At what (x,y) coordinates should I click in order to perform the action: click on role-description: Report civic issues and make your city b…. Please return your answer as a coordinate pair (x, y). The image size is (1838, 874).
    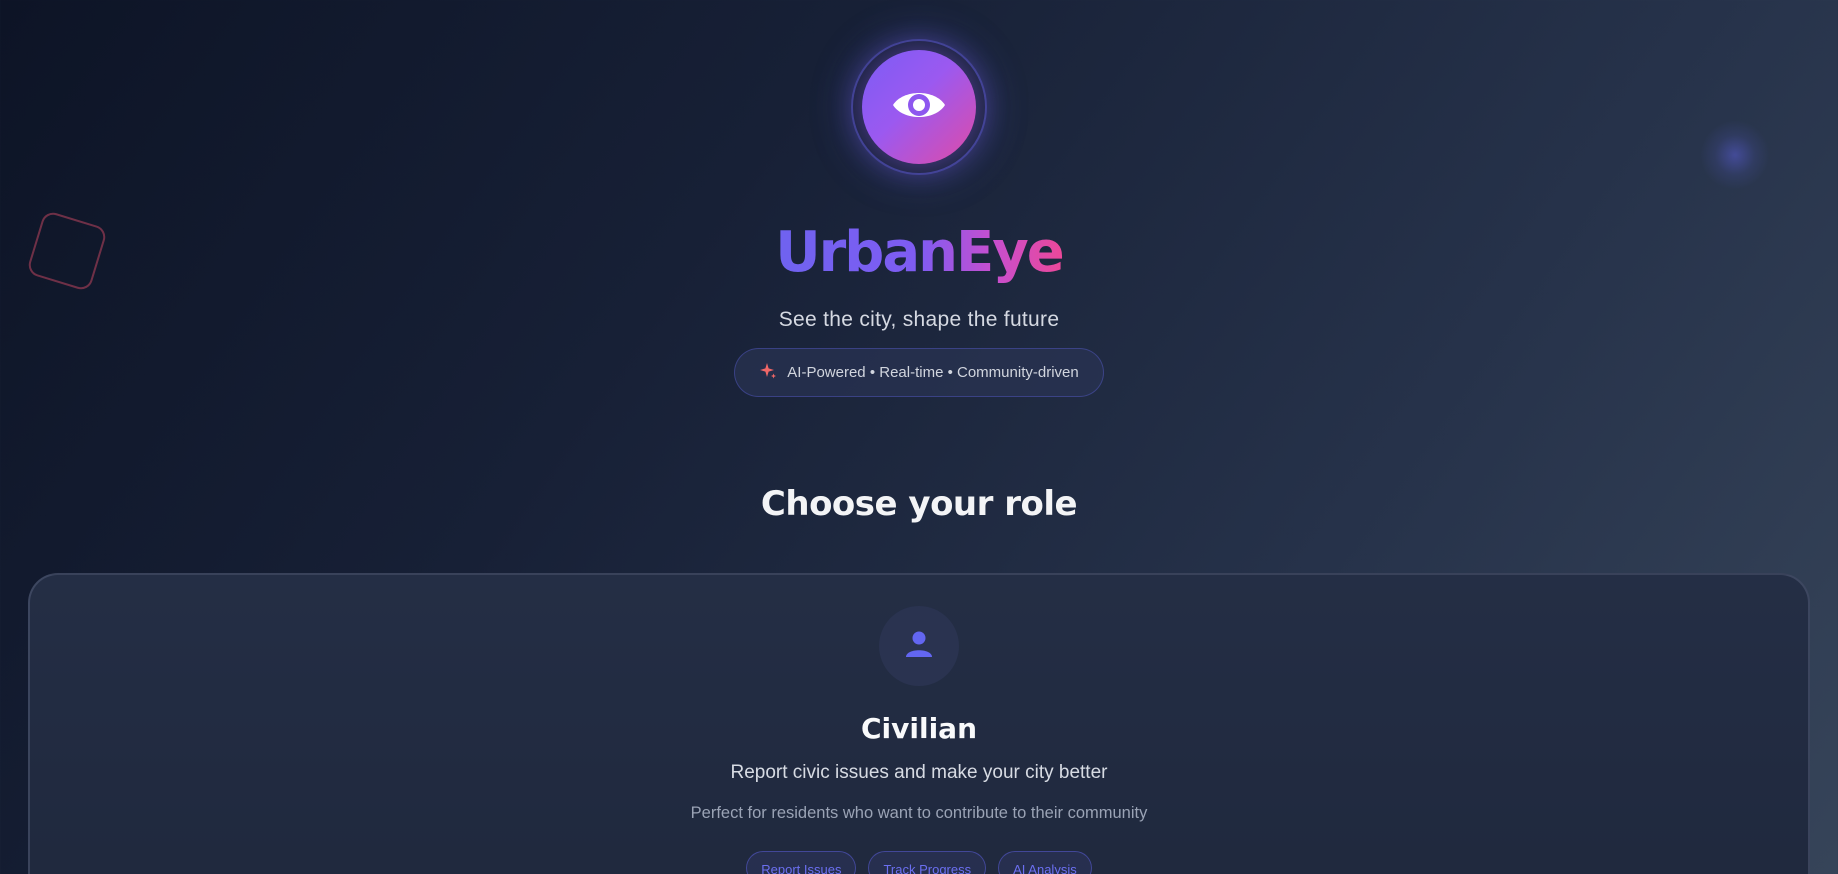
    Looking at the image, I should click on (919, 772).